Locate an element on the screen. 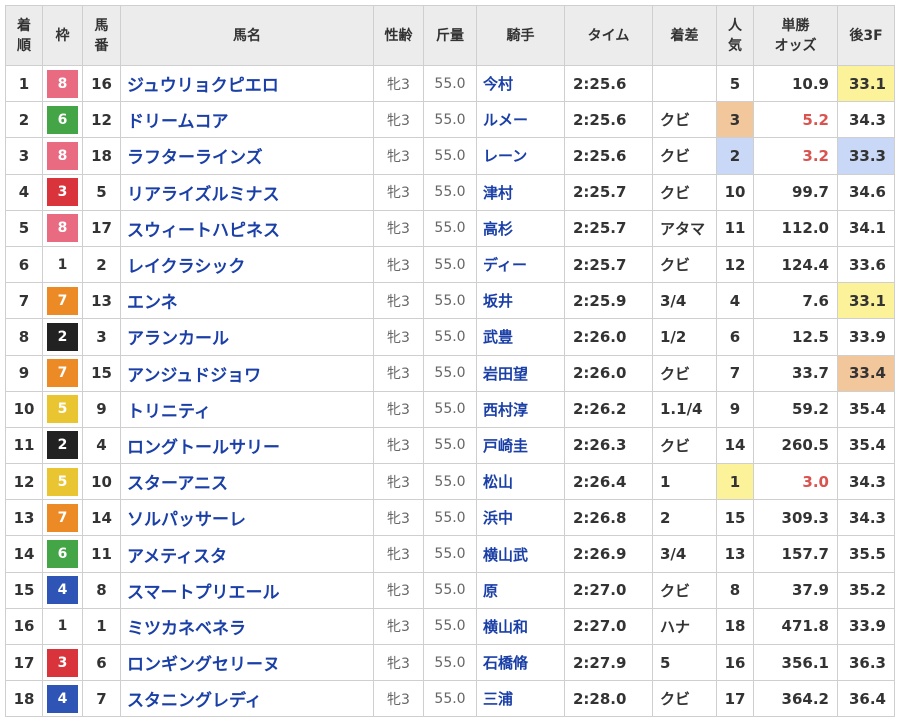  jockey-link: 浜中 is located at coordinates (520, 518).